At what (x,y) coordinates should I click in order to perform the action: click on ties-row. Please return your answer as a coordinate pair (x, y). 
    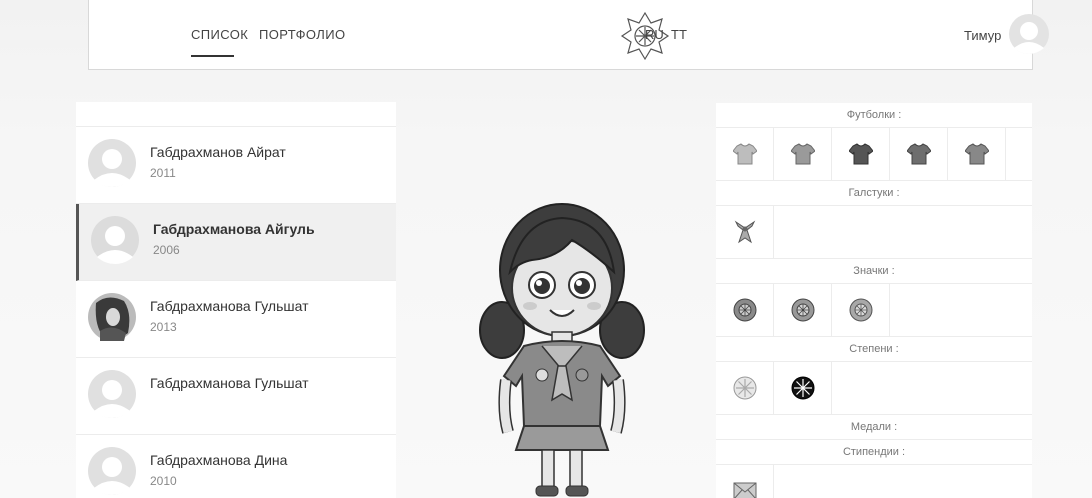
    Looking at the image, I should click on (874, 232).